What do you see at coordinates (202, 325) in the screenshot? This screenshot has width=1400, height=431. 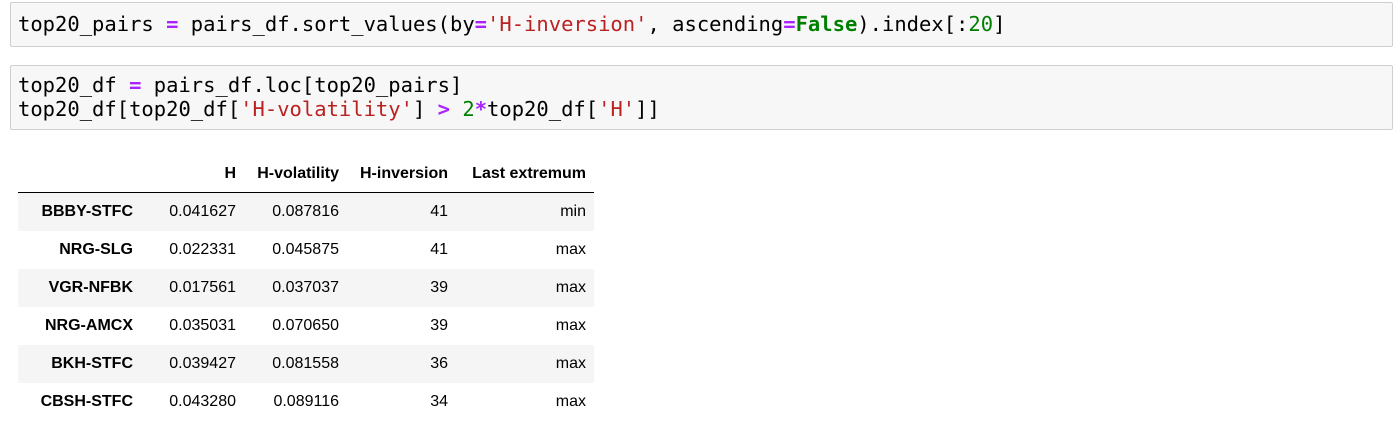 I see `cell-h: 0.035031` at bounding box center [202, 325].